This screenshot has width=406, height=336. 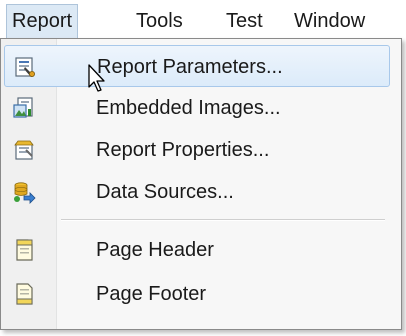 What do you see at coordinates (203, 21) in the screenshot?
I see `menu-bar: Report Tools Test Window` at bounding box center [203, 21].